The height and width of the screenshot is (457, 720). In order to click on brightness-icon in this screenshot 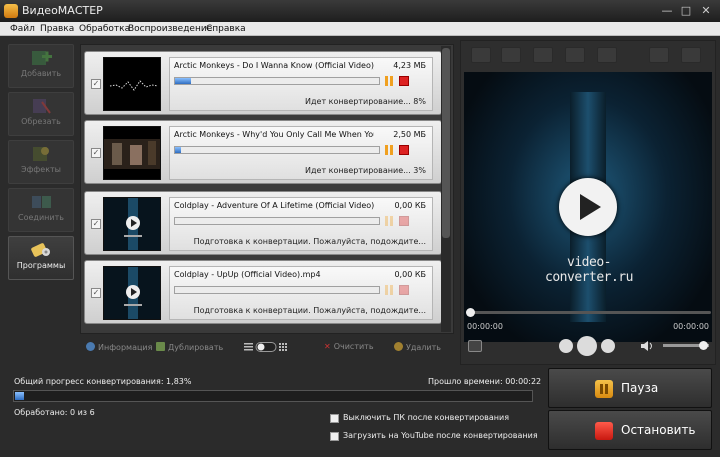, I will do `click(543, 55)`.